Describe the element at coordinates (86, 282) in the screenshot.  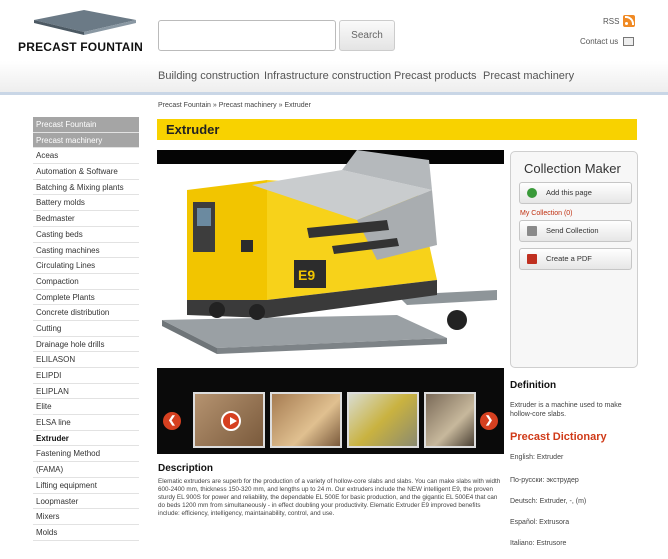
I see `sidebar-item: Compaction` at that location.